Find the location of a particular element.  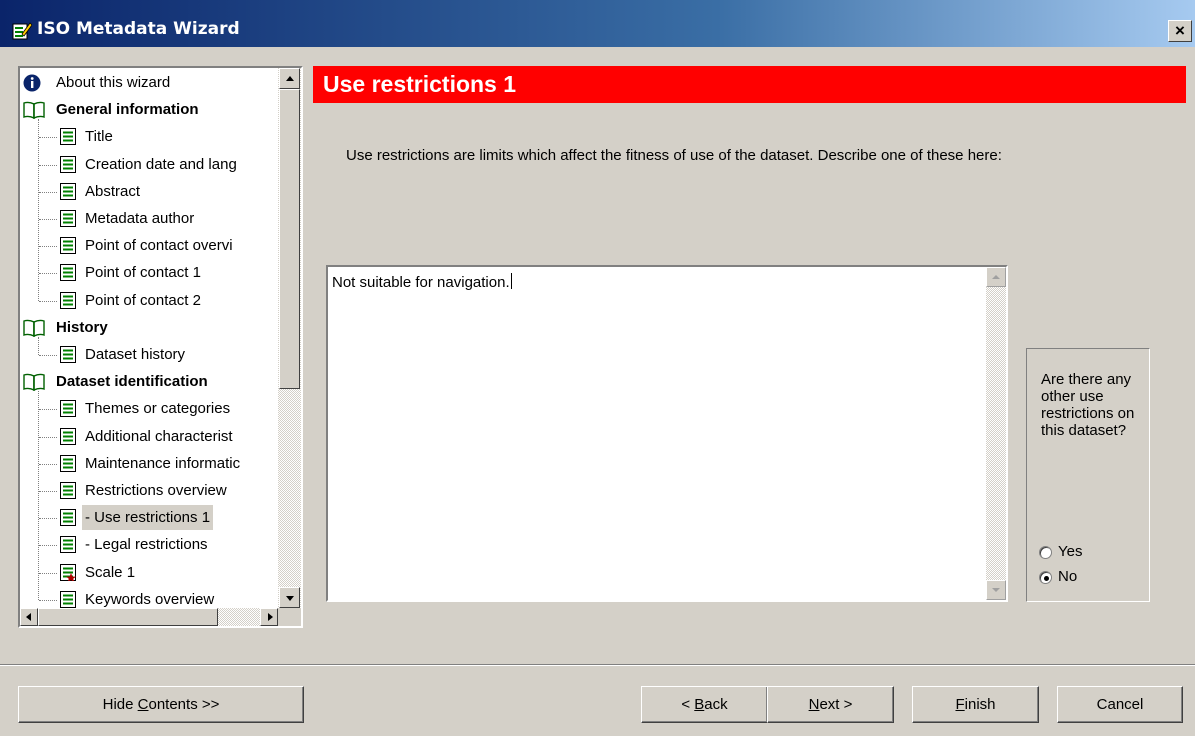

separator is located at coordinates (597, 665).